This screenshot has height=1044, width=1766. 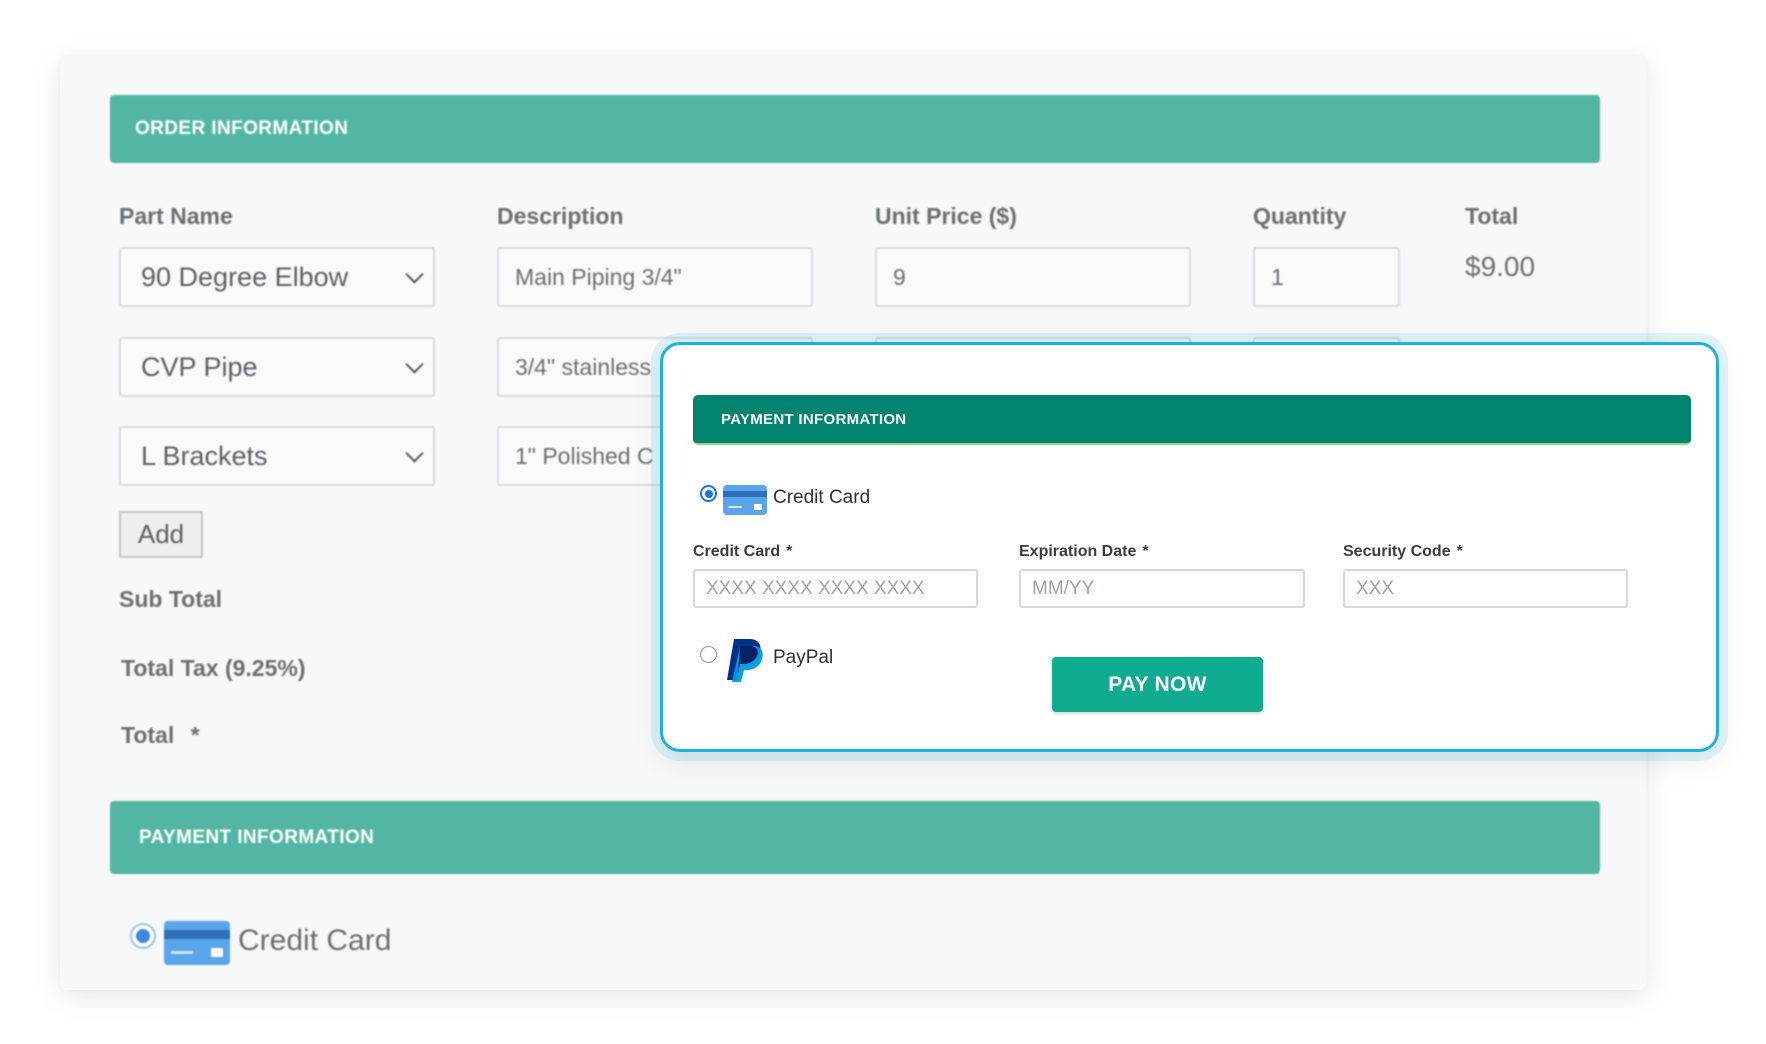 I want to click on part-name-select: 90 Degree Elbow, so click(x=277, y=277).